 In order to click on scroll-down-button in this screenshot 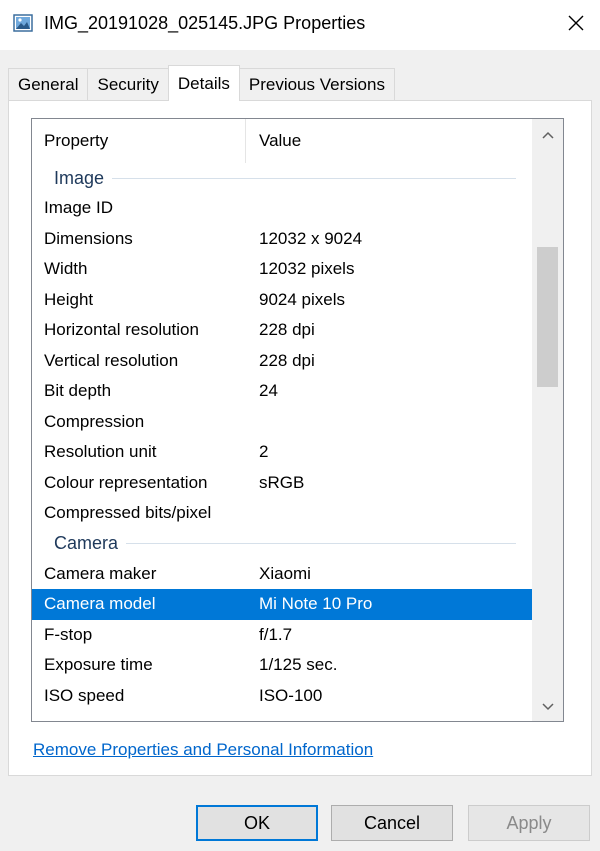, I will do `click(547, 706)`.